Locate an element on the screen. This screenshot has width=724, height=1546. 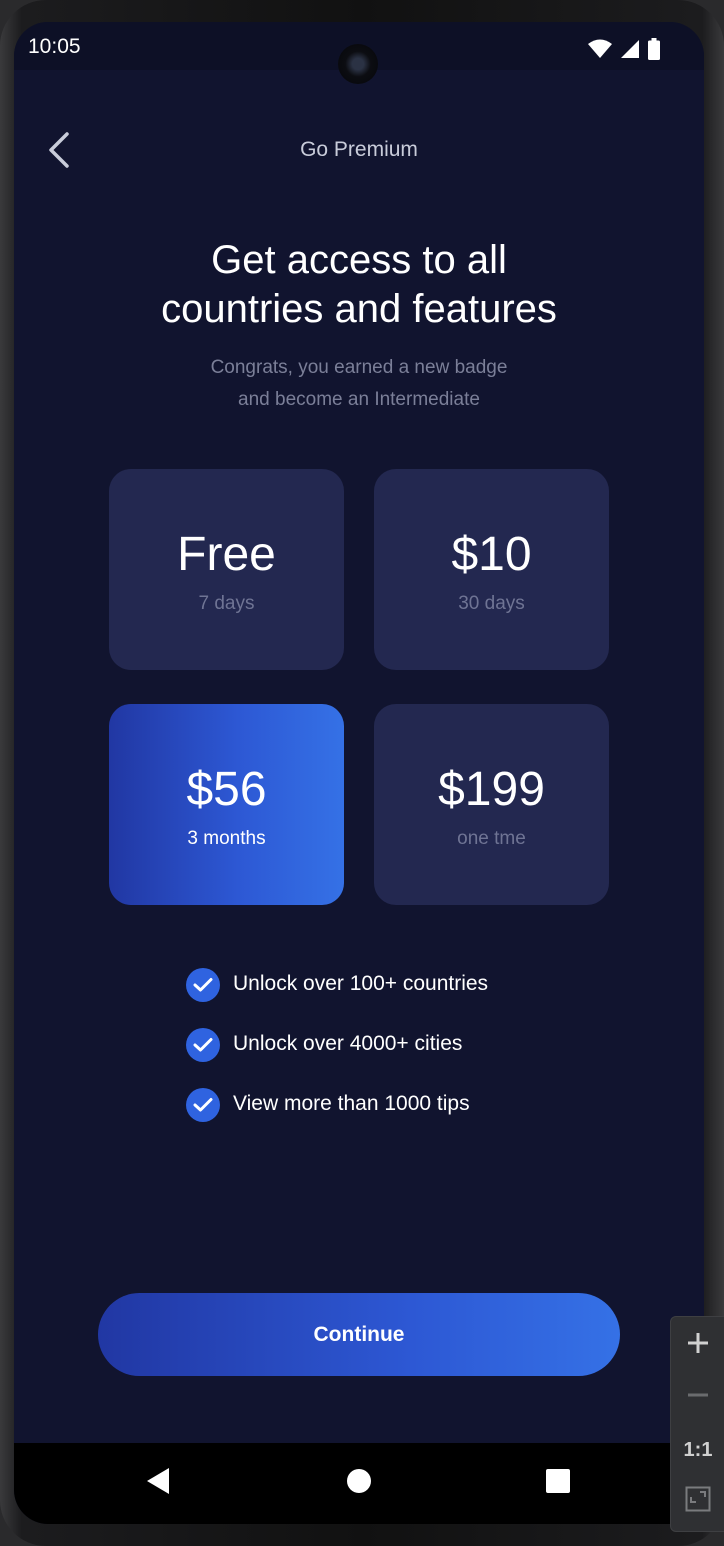
page-title: Go Premium is located at coordinates (359, 149).